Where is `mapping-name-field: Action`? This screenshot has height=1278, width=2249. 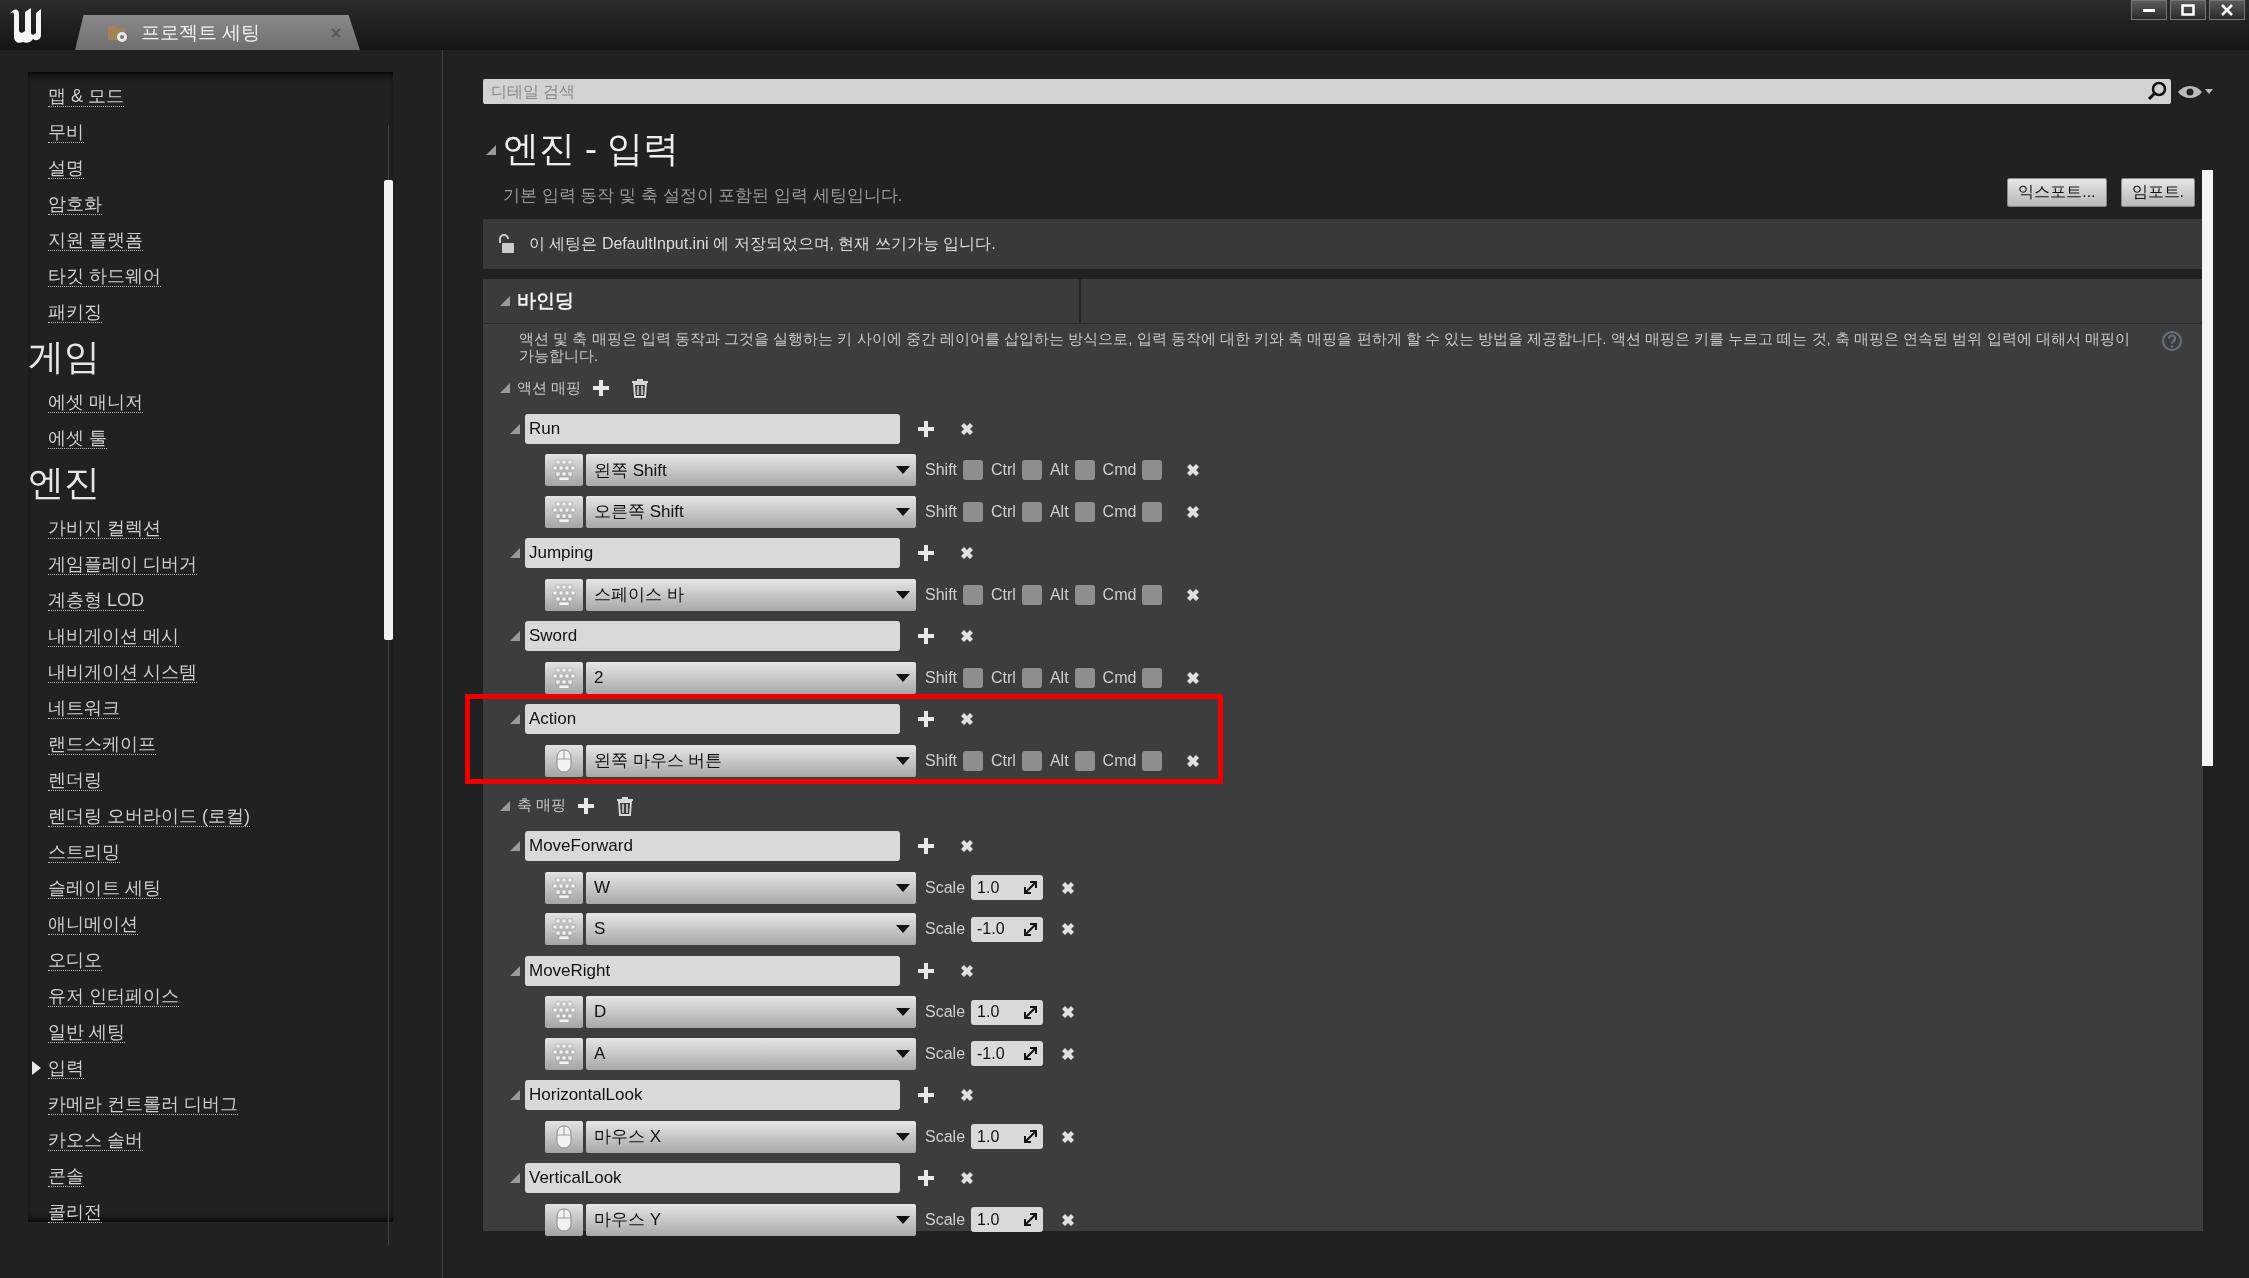 mapping-name-field: Action is located at coordinates (712, 719).